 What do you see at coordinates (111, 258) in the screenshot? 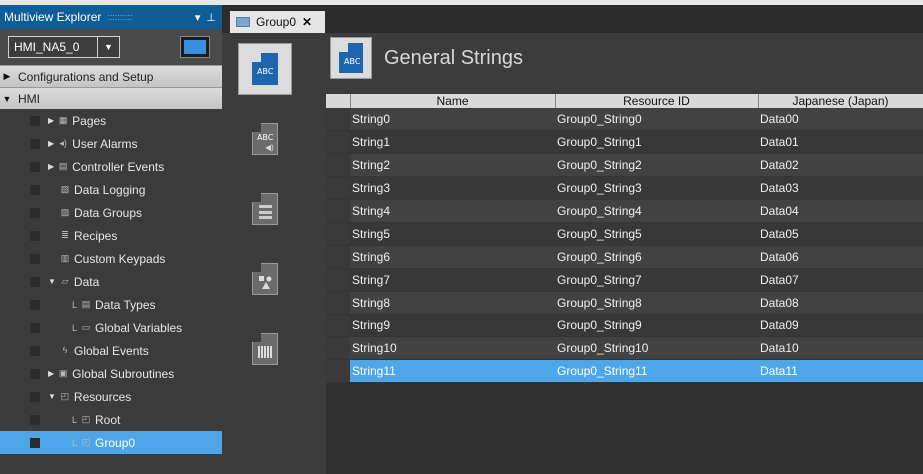
I see `tree-item-custom-keypads: ▥ Custom Keypads` at bounding box center [111, 258].